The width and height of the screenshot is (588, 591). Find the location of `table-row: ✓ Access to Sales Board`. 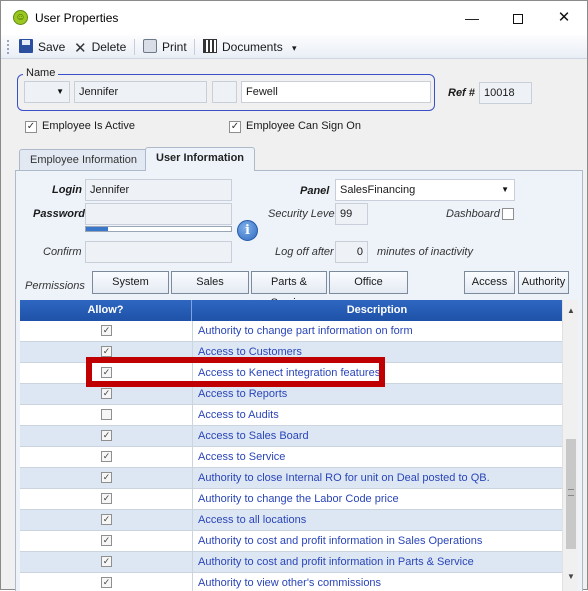

table-row: ✓ Access to Sales Board is located at coordinates (291, 436).